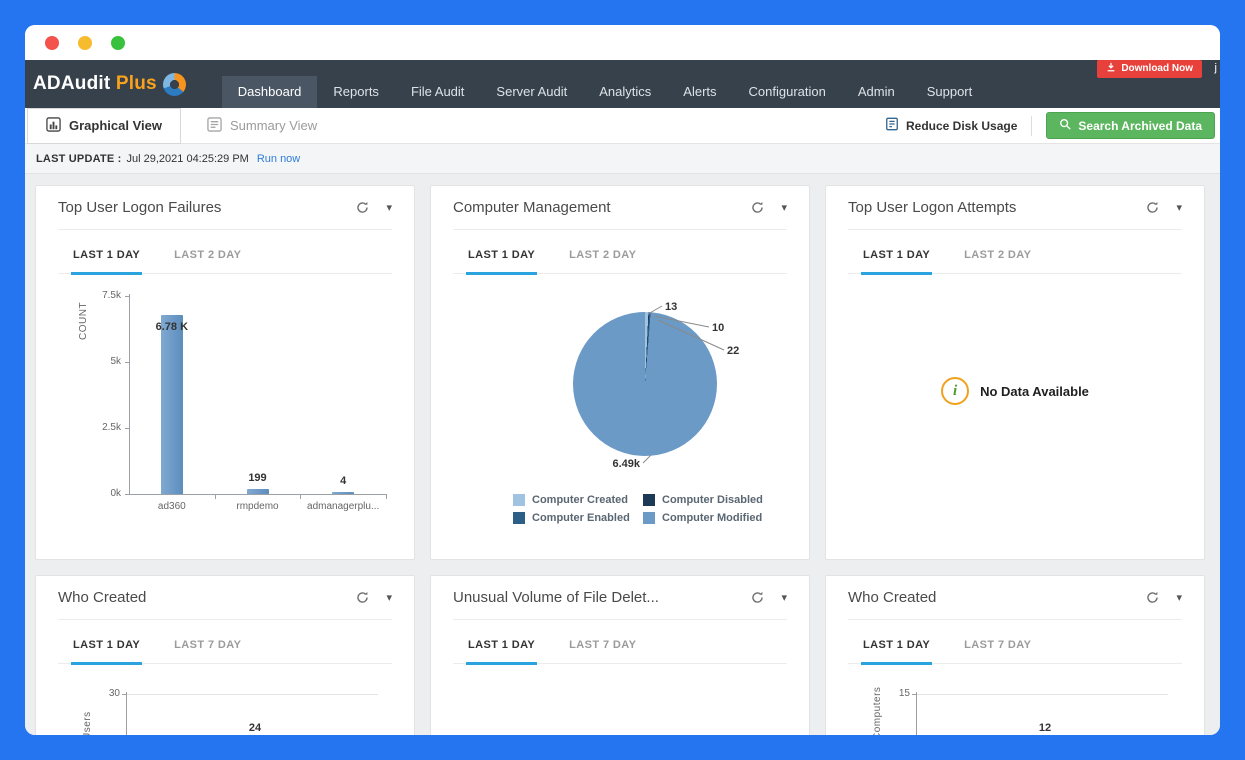 This screenshot has height=760, width=1245. Describe the element at coordinates (1157, 68) in the screenshot. I see `download-label: Download Now` at that location.